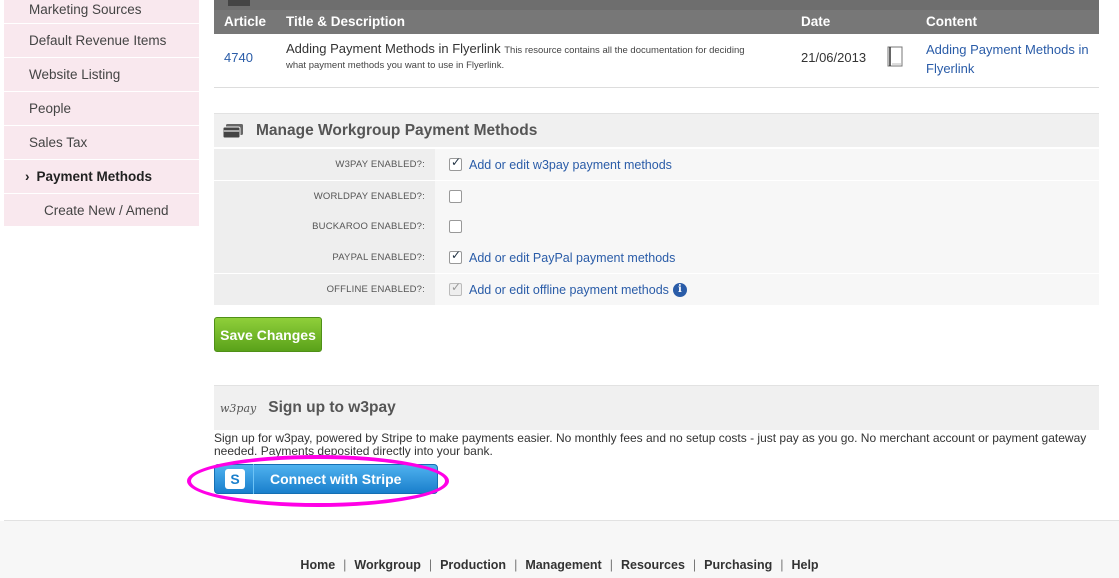 This screenshot has height=578, width=1119. Describe the element at coordinates (245, 21) in the screenshot. I see `column-header-article: Article` at that location.